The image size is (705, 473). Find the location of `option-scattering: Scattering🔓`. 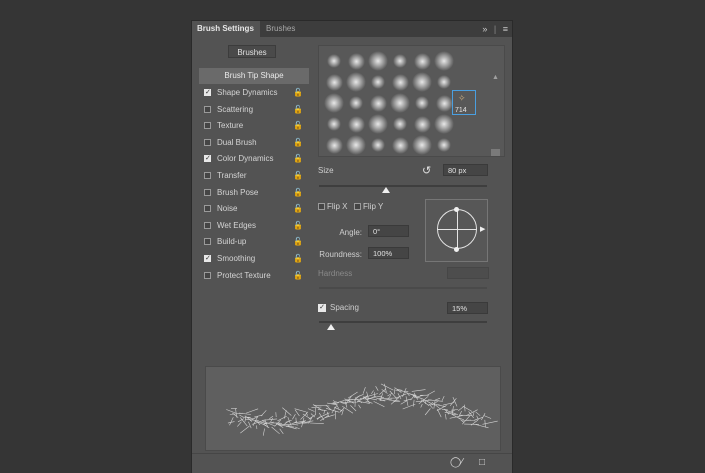

option-scattering: Scattering🔓 is located at coordinates (254, 110).